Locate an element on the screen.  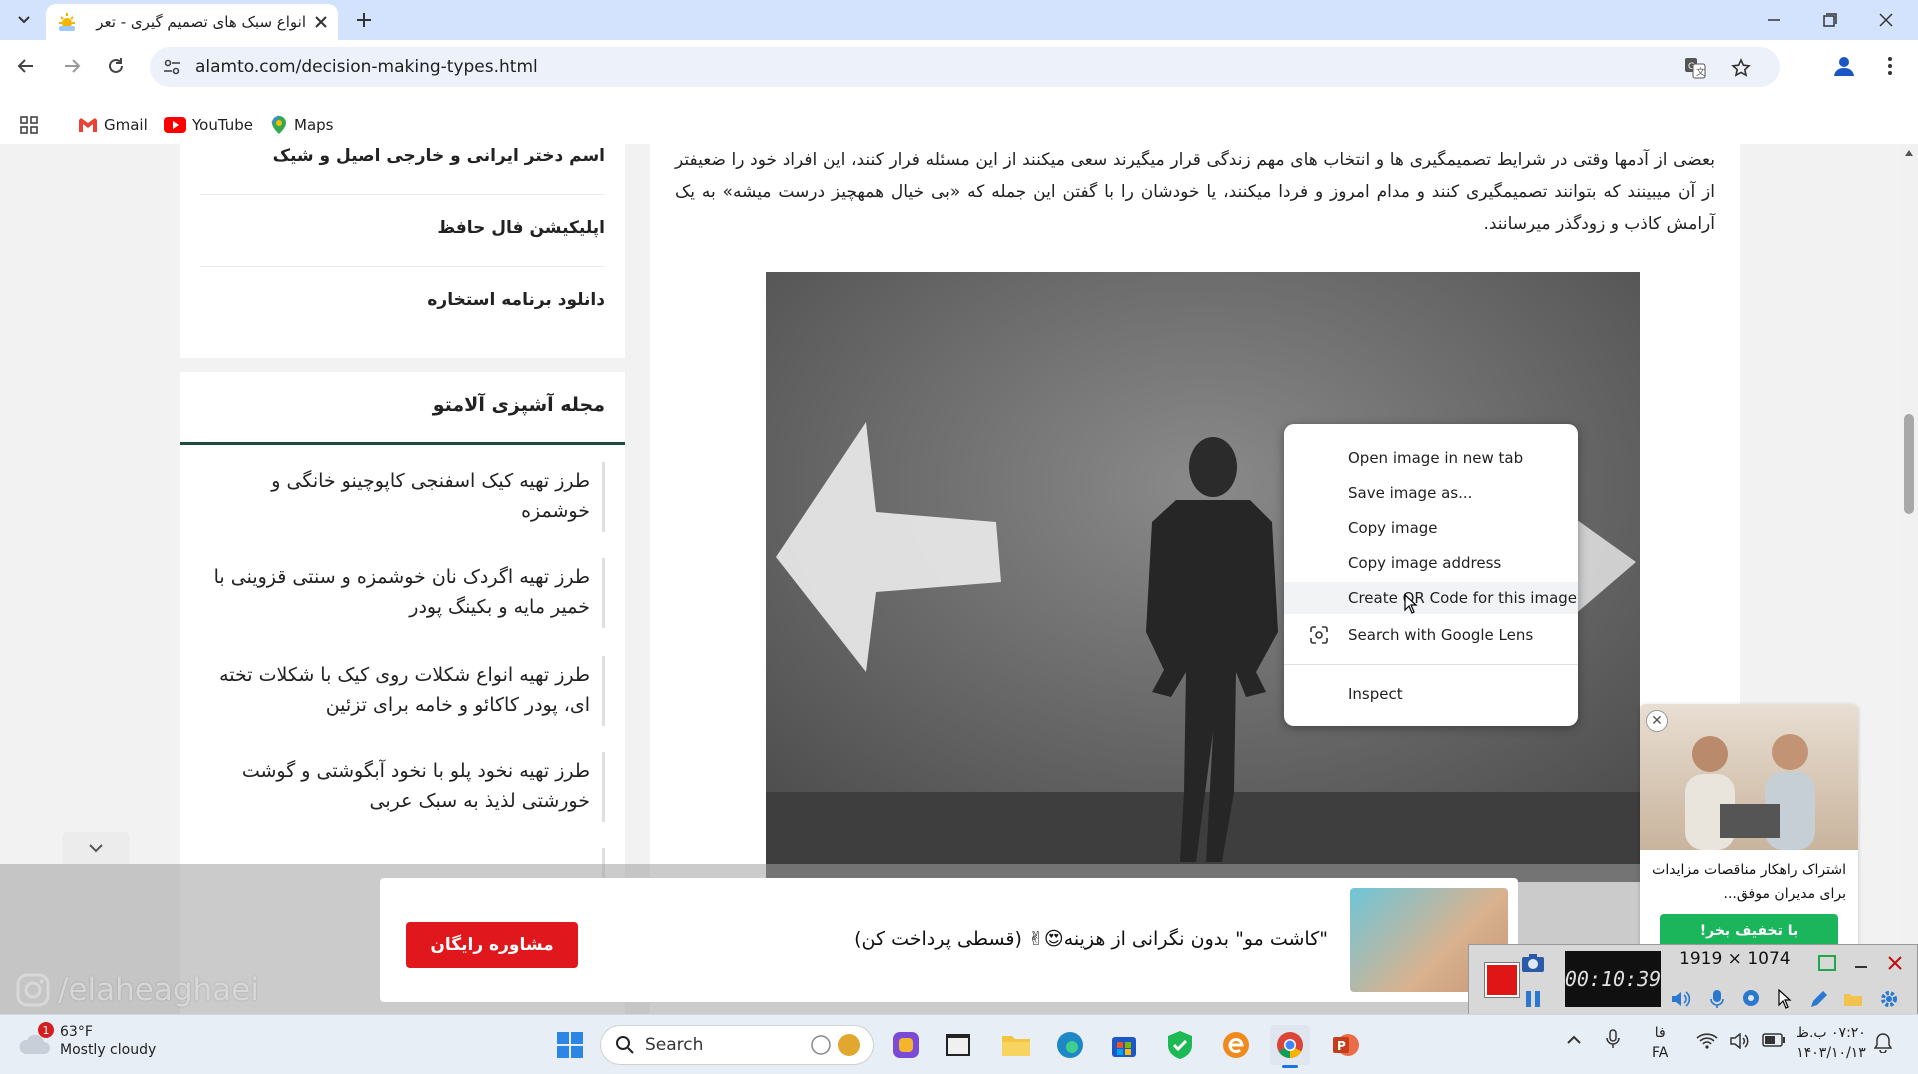
mic-tray-icon is located at coordinates (1613, 1041).